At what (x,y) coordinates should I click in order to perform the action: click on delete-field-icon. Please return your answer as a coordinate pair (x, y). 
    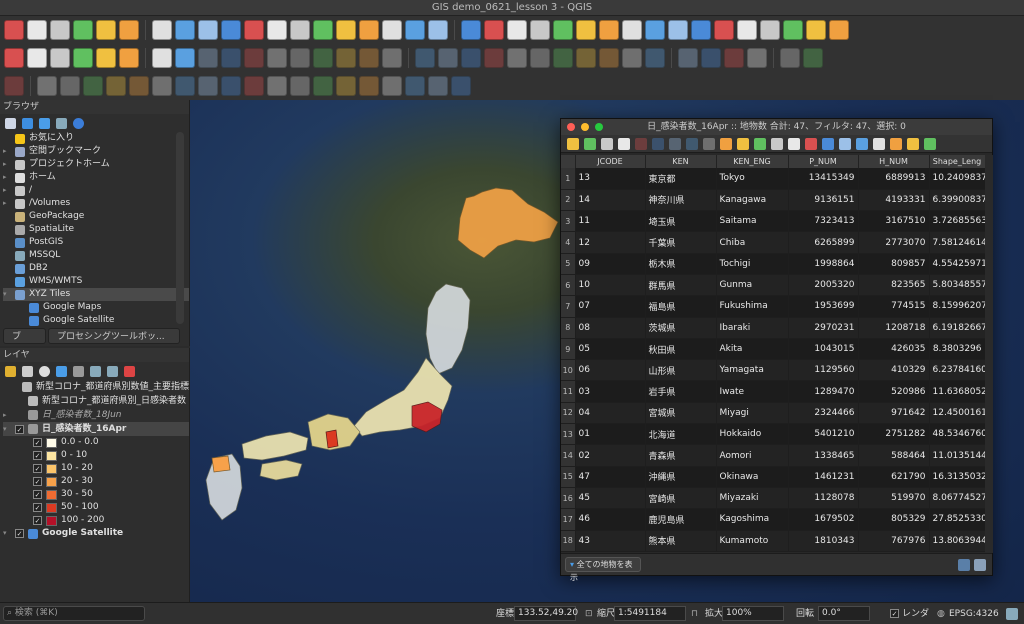
    Looking at the image, I should click on (879, 143).